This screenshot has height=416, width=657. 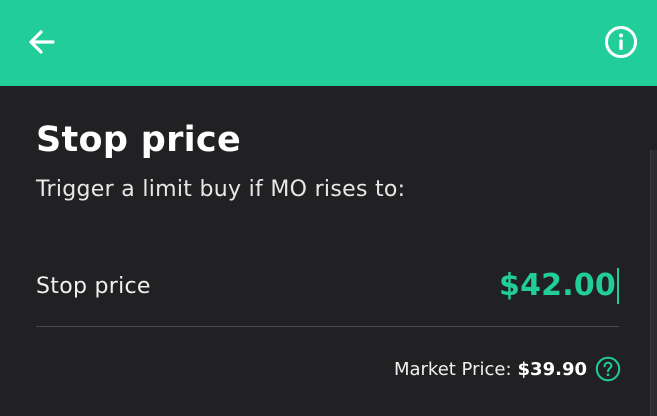 I want to click on market-price-value: $39.90, so click(x=552, y=369).